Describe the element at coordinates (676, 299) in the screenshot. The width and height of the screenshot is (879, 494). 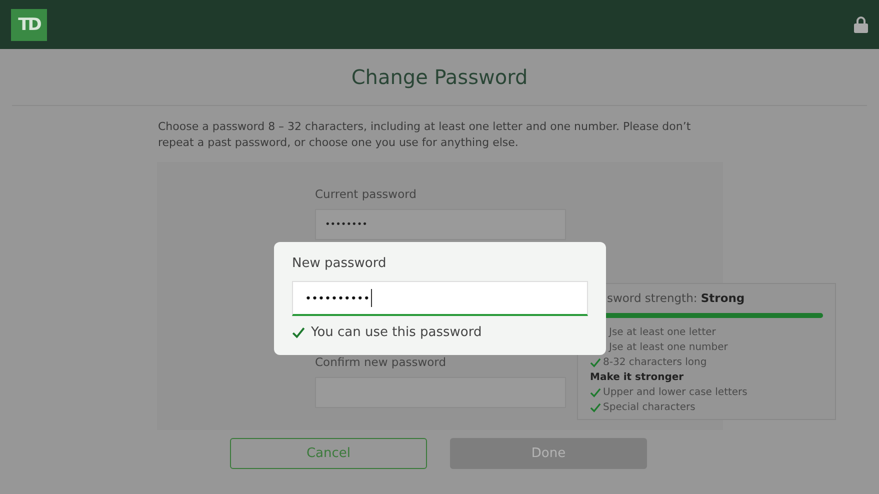
I see `strength-heading: sword strength: Strong` at that location.